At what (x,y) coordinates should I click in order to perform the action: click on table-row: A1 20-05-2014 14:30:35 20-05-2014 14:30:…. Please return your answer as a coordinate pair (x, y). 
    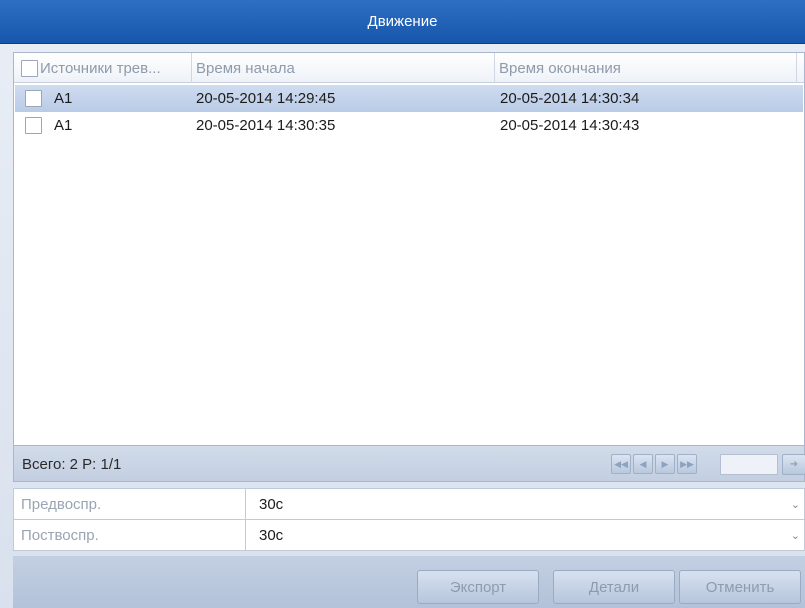
    Looking at the image, I should click on (409, 125).